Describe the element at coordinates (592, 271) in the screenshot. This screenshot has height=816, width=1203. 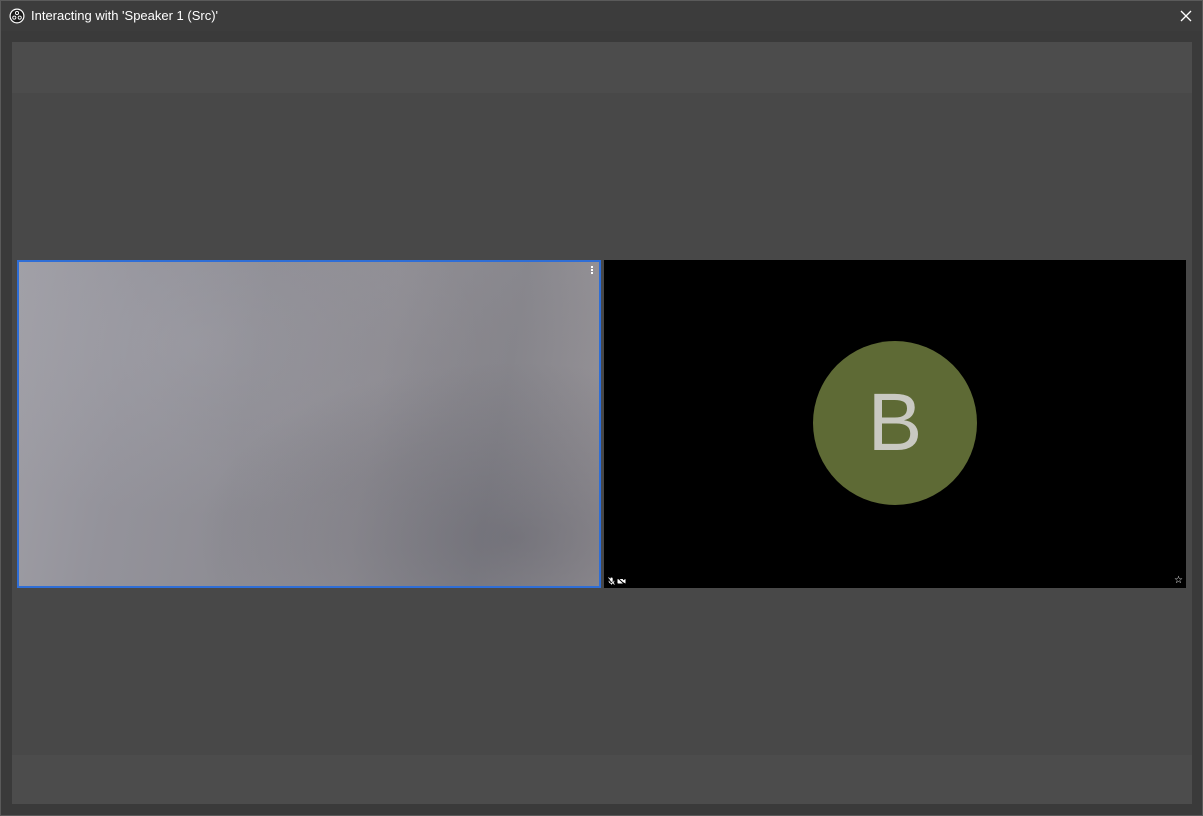
I see `more-vertical-icon` at that location.